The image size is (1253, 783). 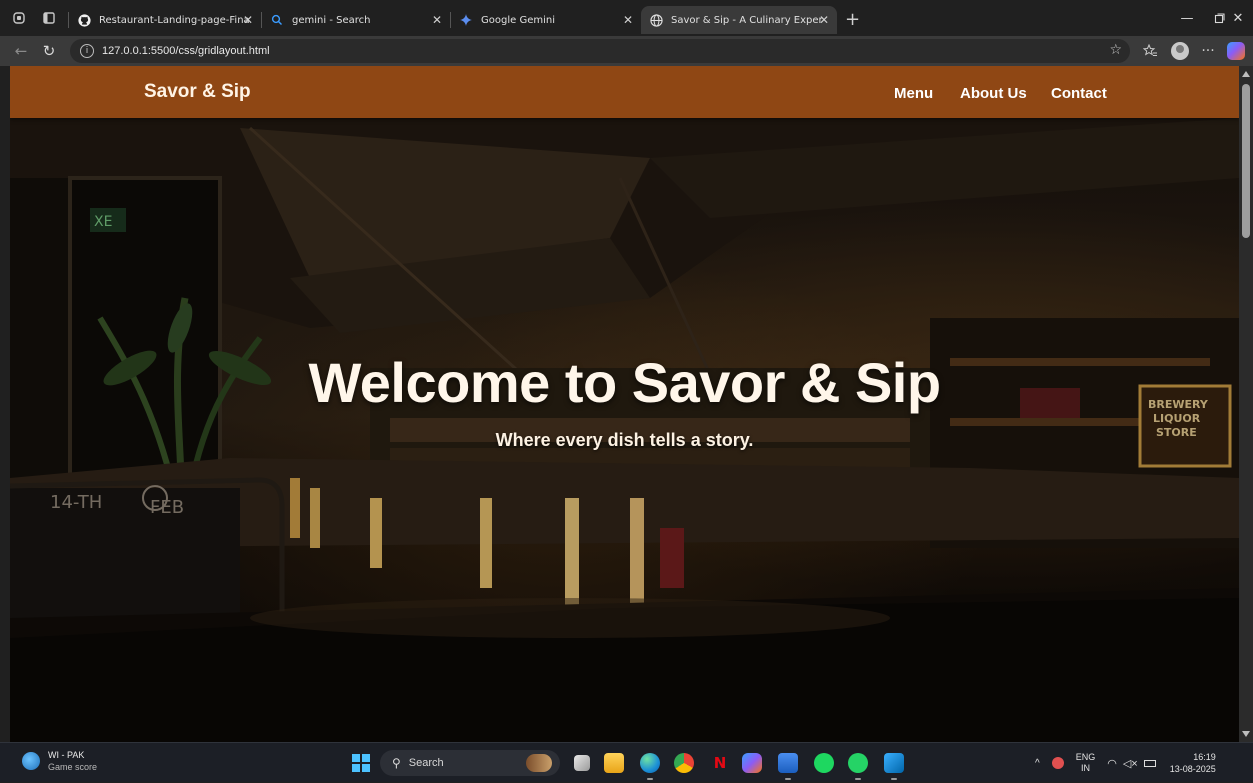 What do you see at coordinates (361, 763) in the screenshot?
I see `windows-start-icon` at bounding box center [361, 763].